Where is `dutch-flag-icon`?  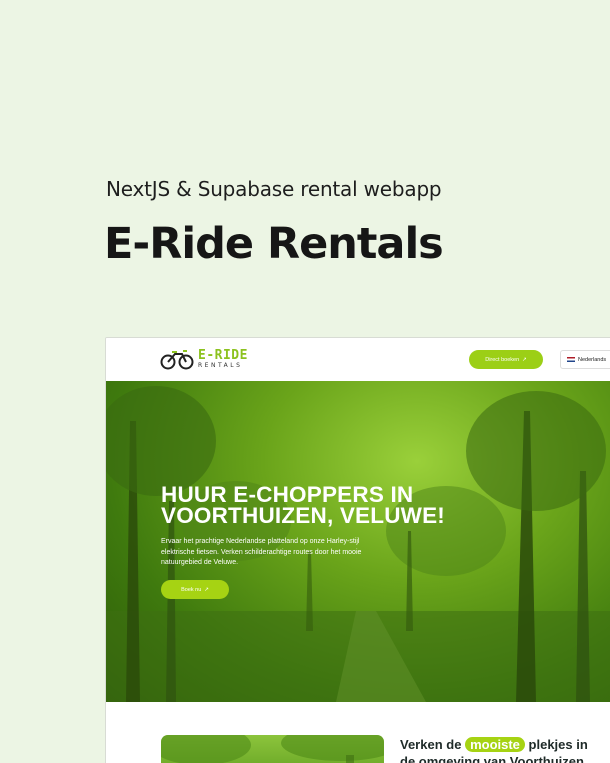
dutch-flag-icon is located at coordinates (571, 359).